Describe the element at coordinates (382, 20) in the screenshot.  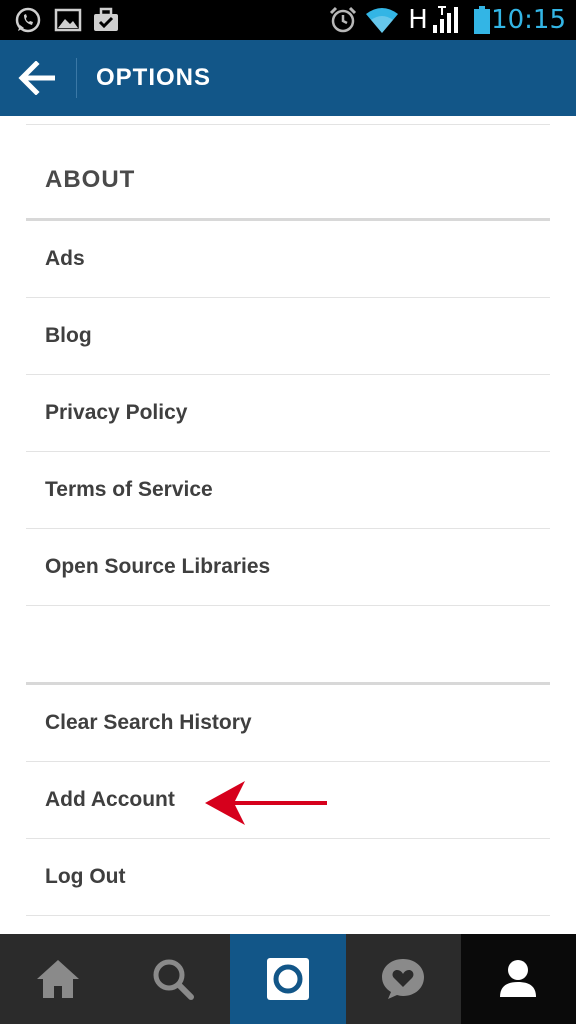
I see `wifi-icon` at that location.